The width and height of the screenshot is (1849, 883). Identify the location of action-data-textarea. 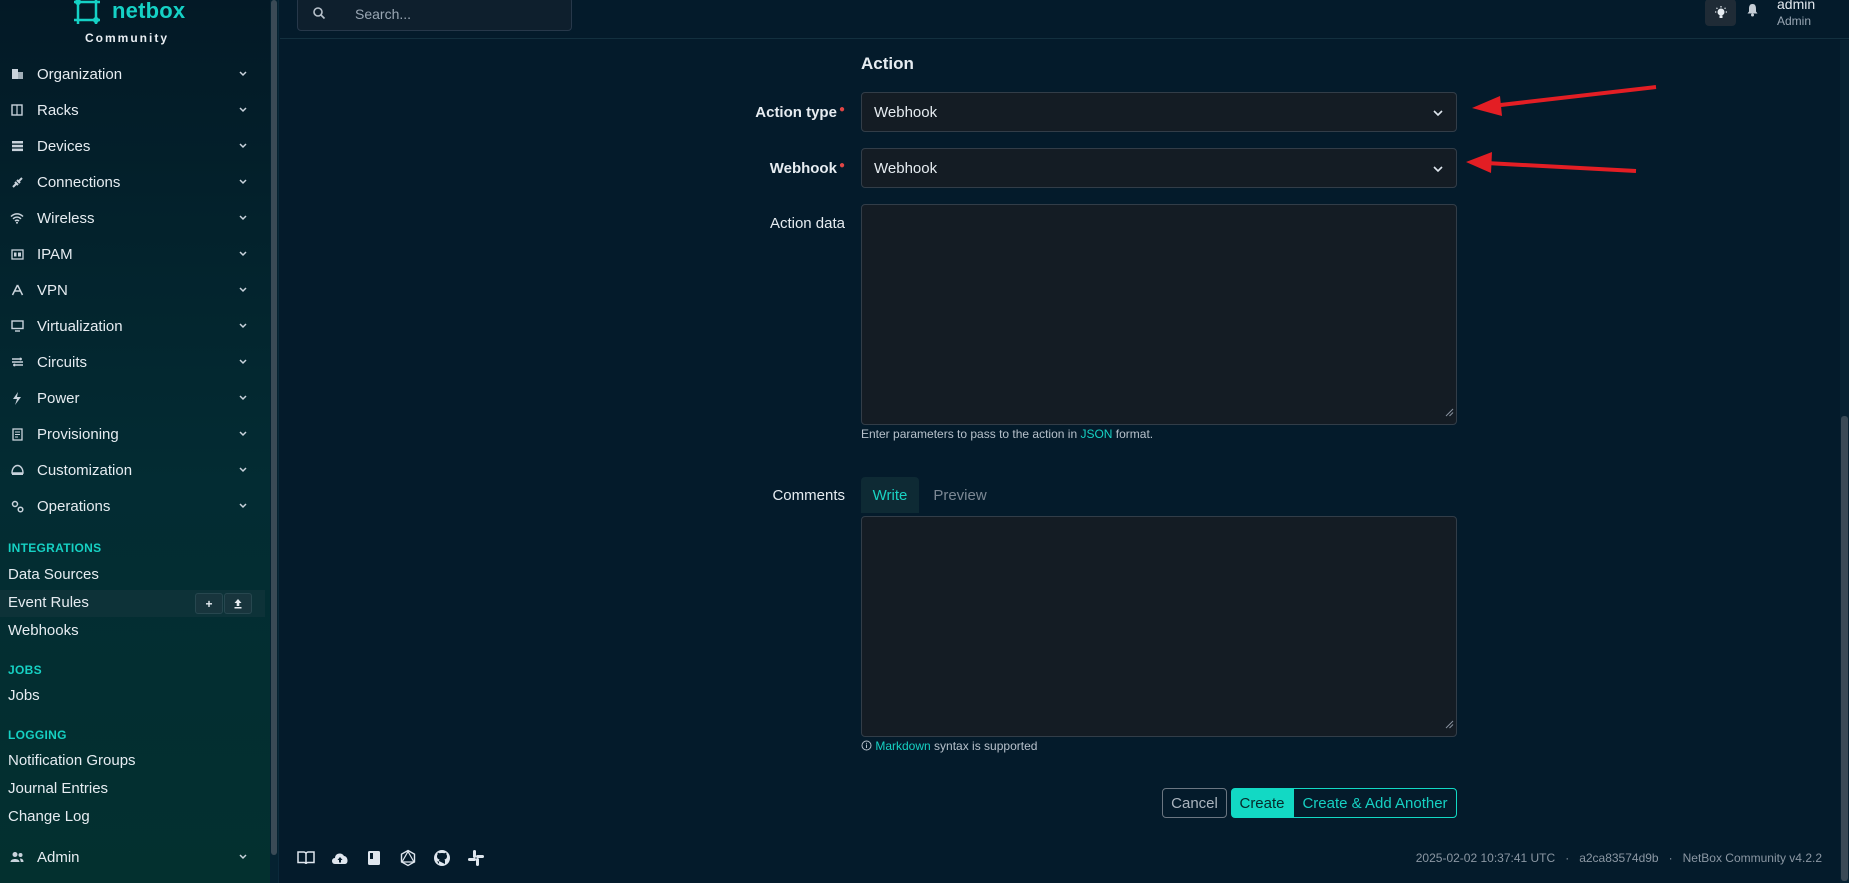
(1159, 314).